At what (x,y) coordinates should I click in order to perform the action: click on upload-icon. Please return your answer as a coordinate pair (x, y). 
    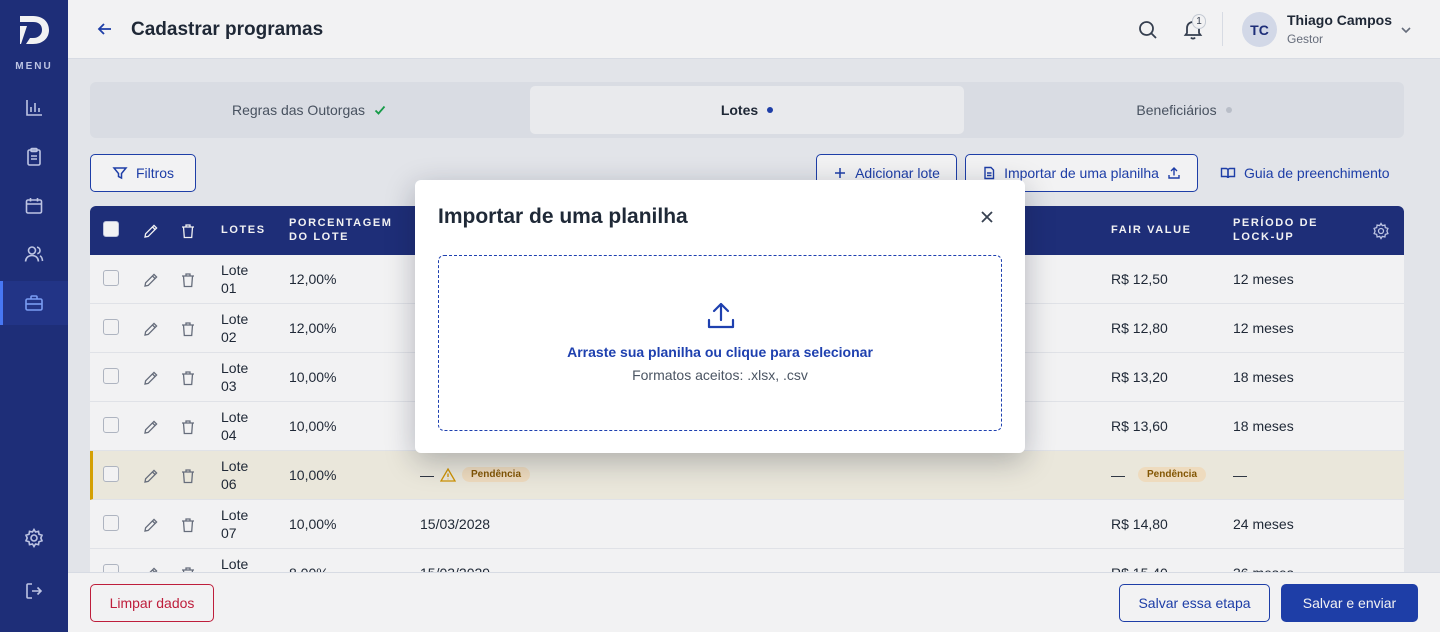
    Looking at the image, I should click on (721, 315).